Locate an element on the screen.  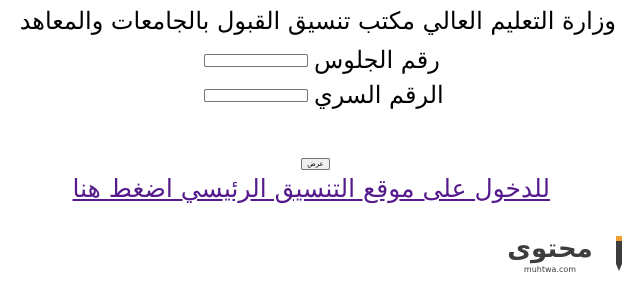
watermark-logo: محتوى muhtwa.com is located at coordinates (557, 253).